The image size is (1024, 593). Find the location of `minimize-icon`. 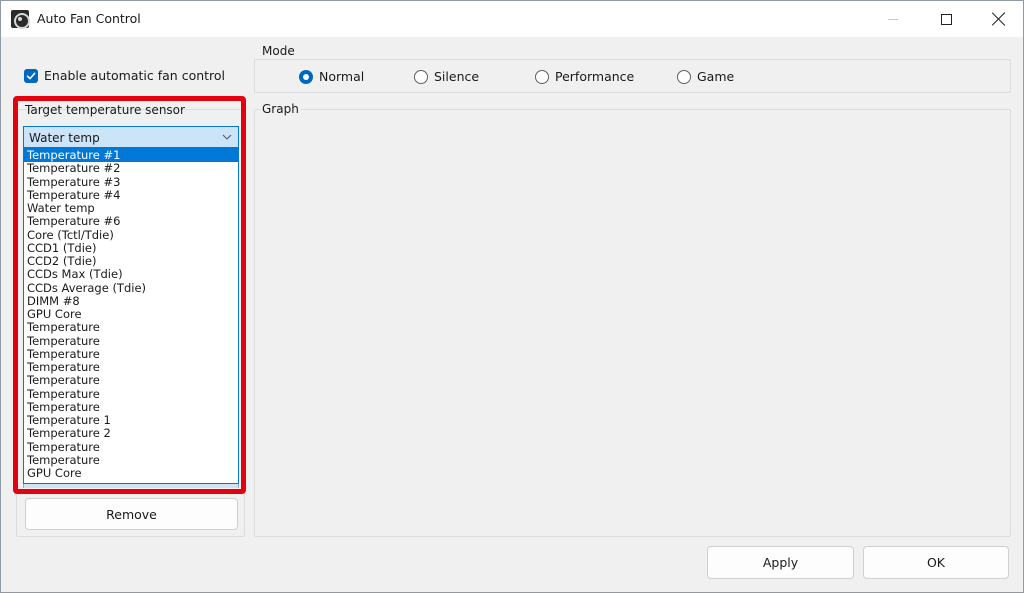

minimize-icon is located at coordinates (893, 19).